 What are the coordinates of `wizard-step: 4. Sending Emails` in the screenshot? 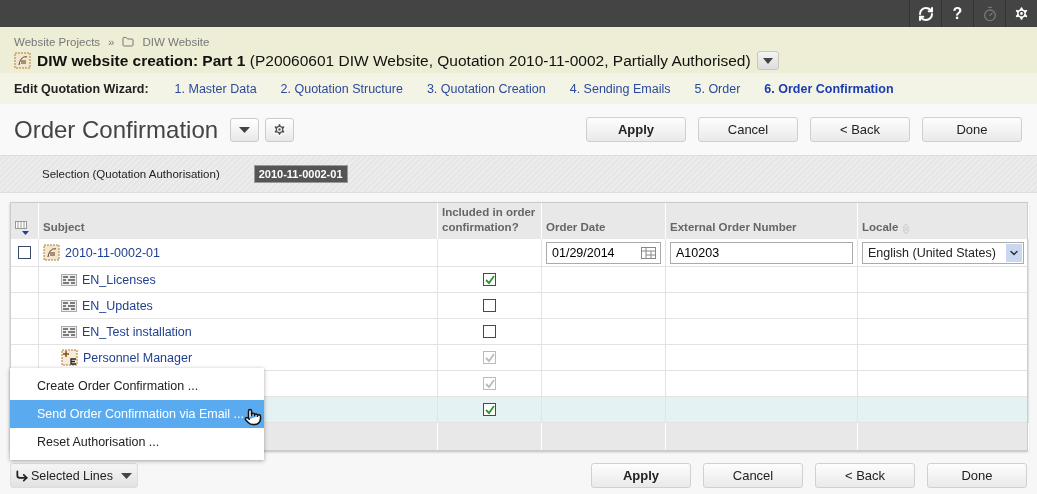 It's located at (620, 88).